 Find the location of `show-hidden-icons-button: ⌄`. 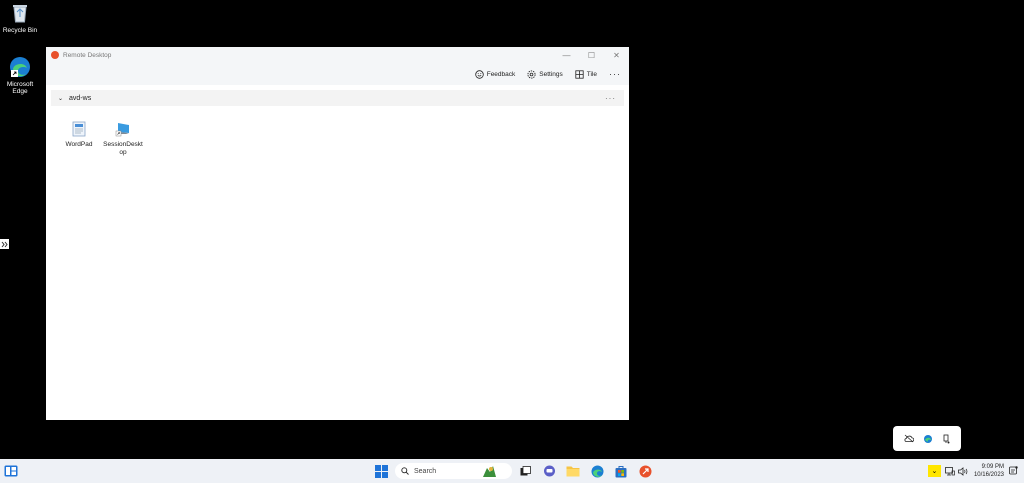

show-hidden-icons-button: ⌄ is located at coordinates (934, 471).